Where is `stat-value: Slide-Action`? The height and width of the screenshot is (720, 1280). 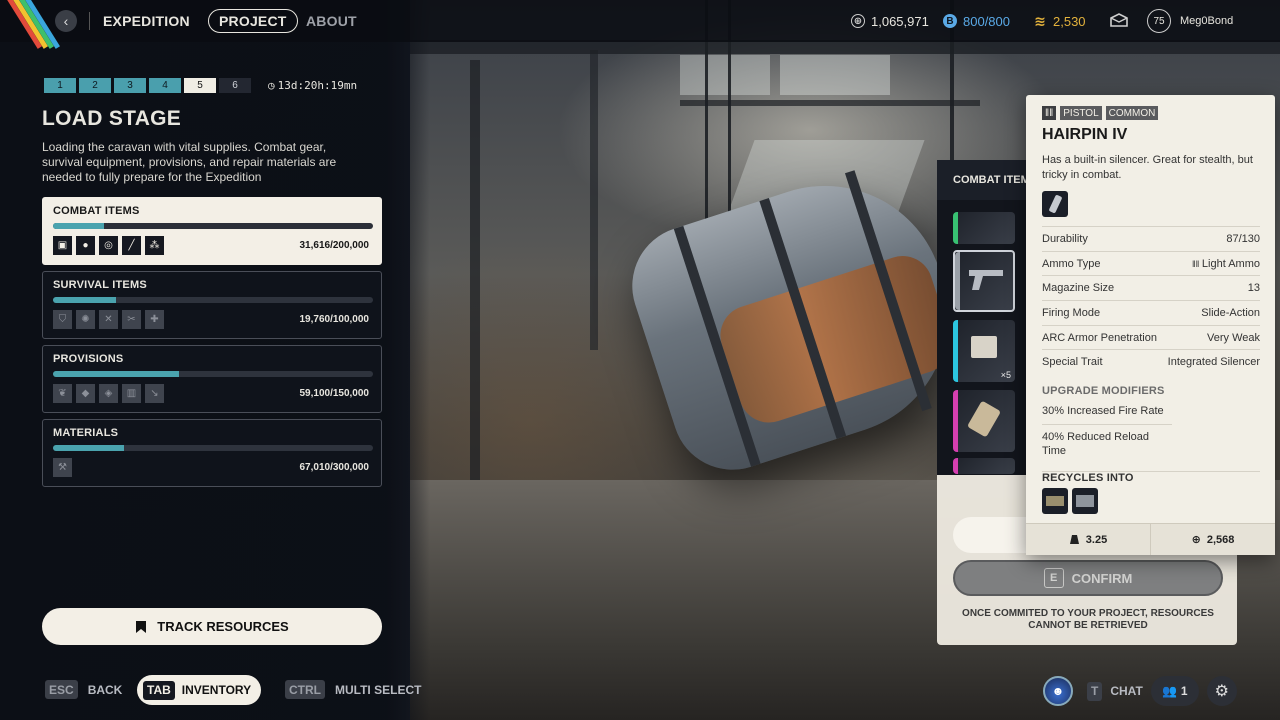
stat-value: Slide-Action is located at coordinates (1230, 312).